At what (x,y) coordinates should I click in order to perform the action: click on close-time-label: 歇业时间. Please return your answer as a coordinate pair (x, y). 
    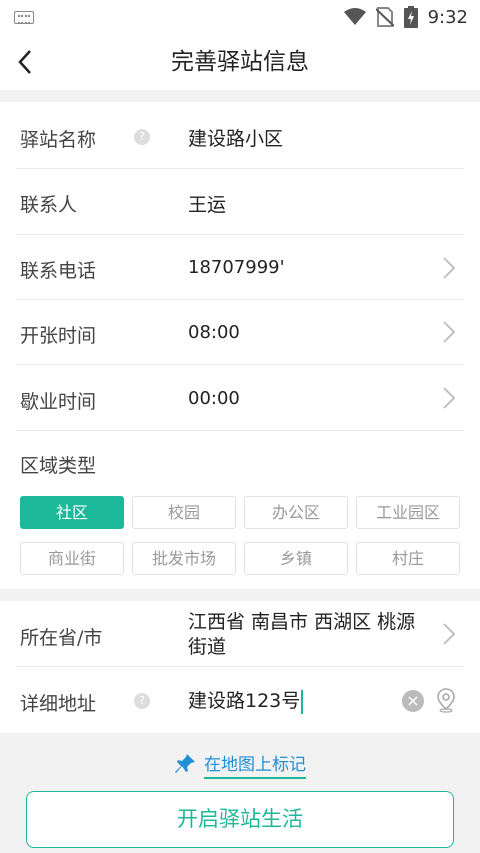
    Looking at the image, I should click on (58, 402).